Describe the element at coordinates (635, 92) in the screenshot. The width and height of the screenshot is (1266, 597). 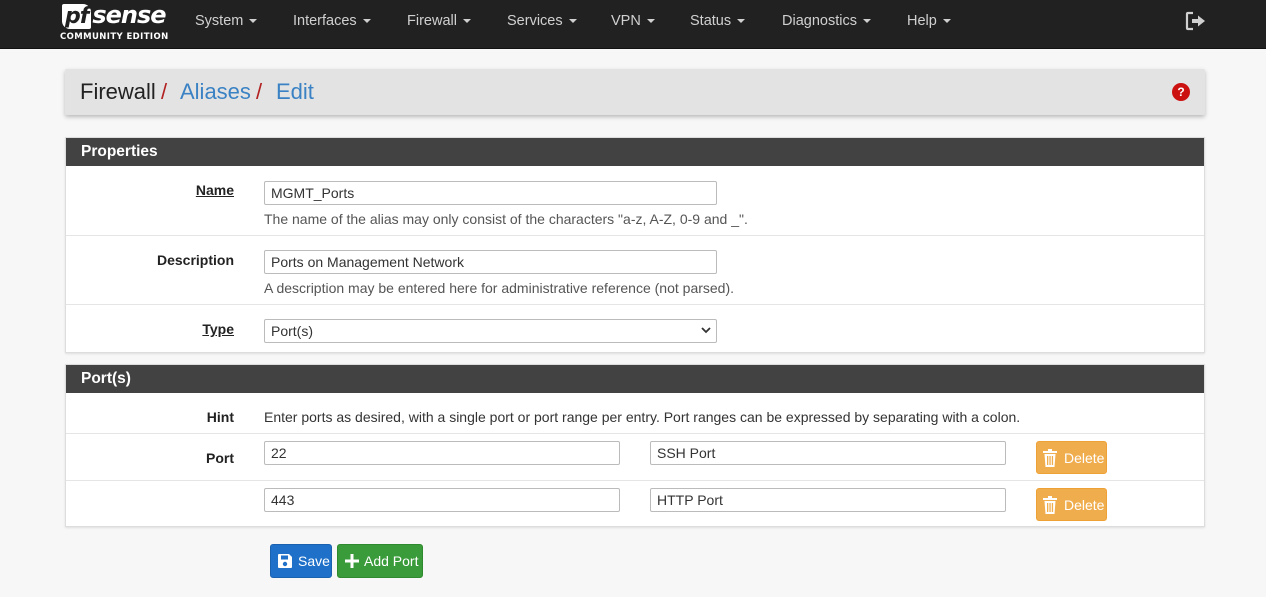
I see `breadcrumb: Firewall / Aliases / Edit ?` at that location.